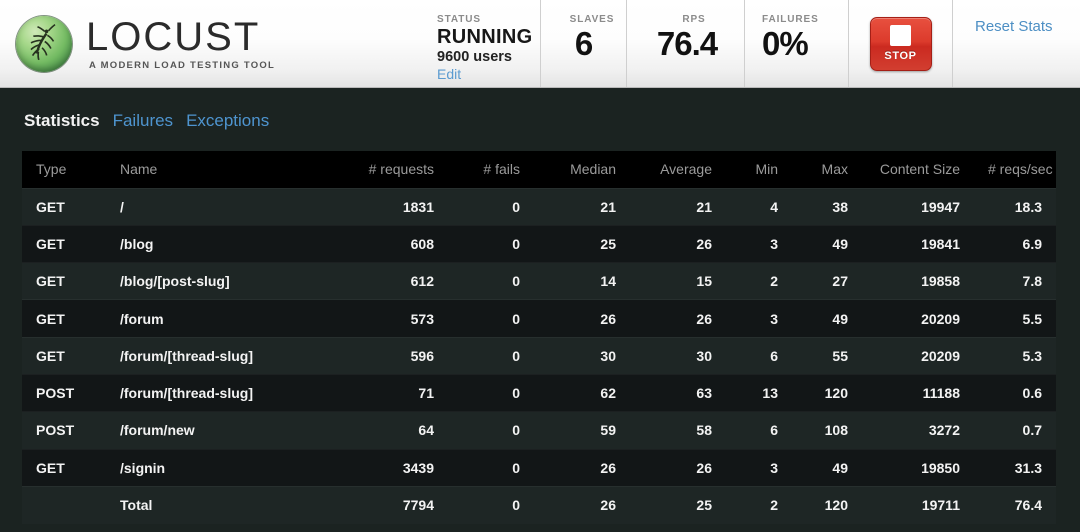  What do you see at coordinates (918, 243) in the screenshot?
I see `cell-content-size: 19841` at bounding box center [918, 243].